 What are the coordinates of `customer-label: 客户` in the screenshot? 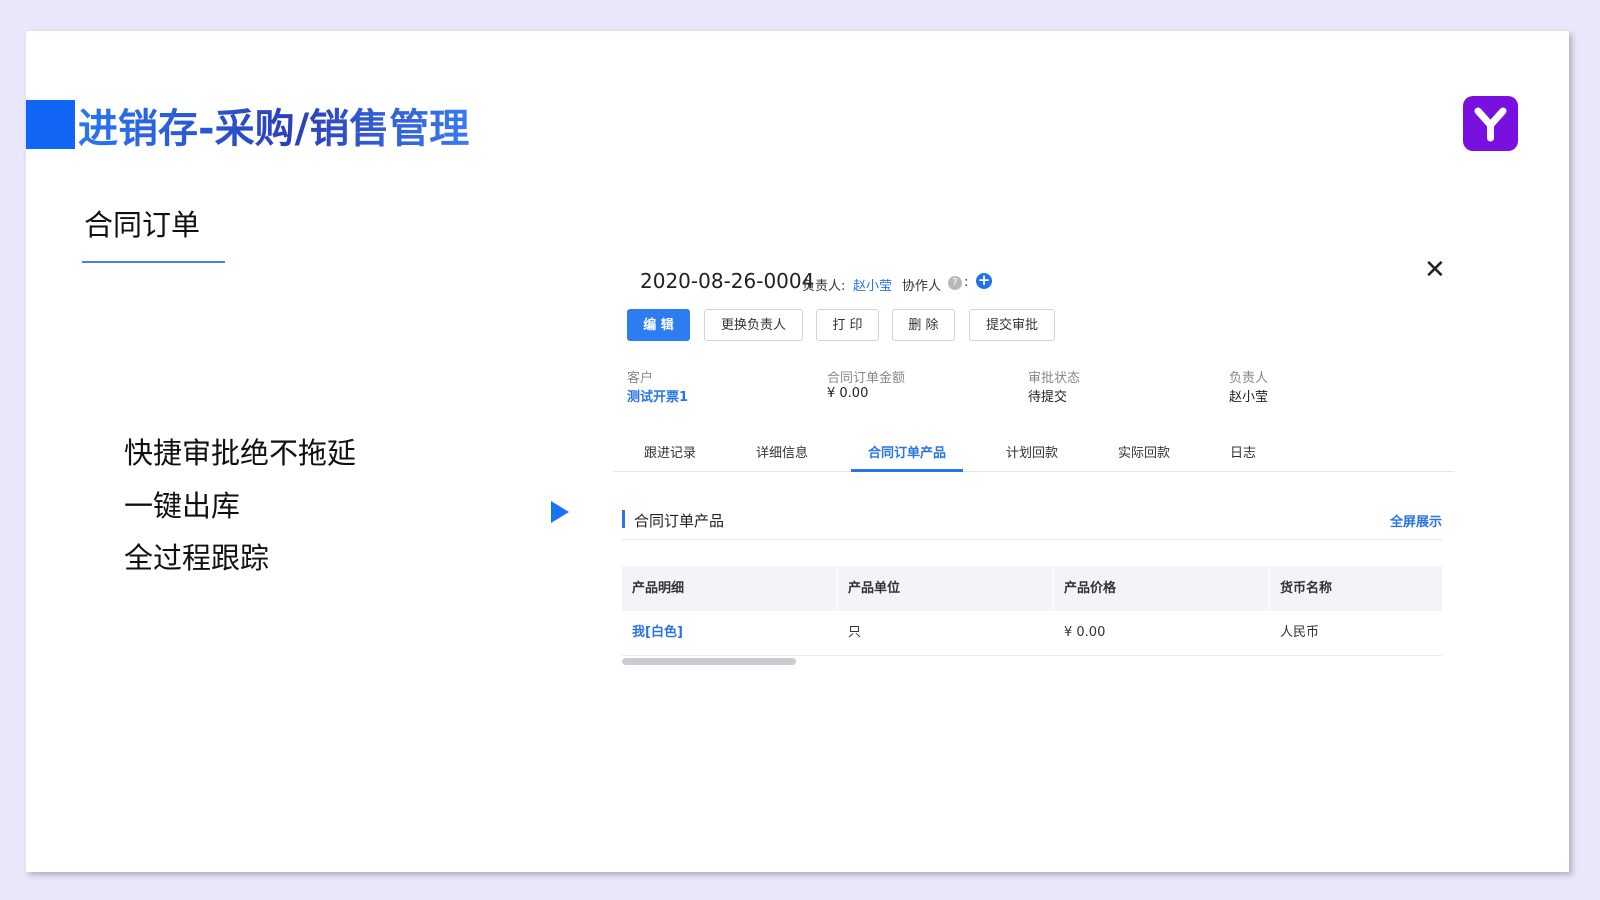 It's located at (640, 378).